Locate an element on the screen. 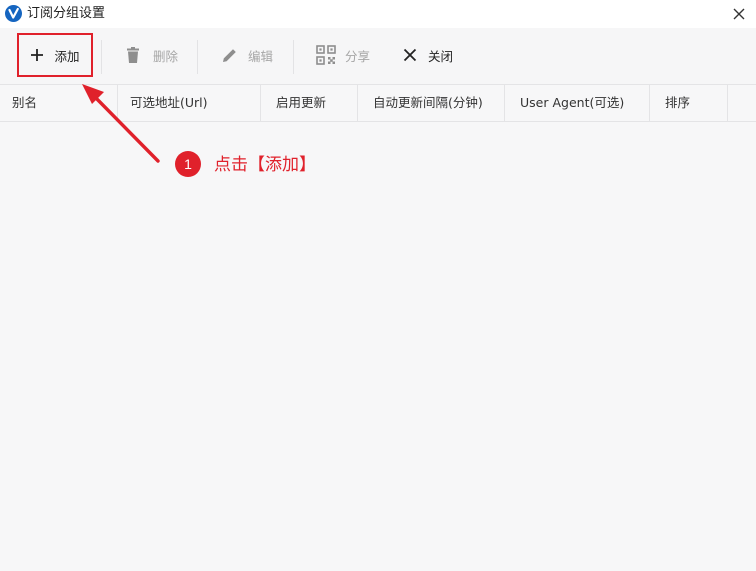  close-button-label: 关闭 is located at coordinates (441, 56).